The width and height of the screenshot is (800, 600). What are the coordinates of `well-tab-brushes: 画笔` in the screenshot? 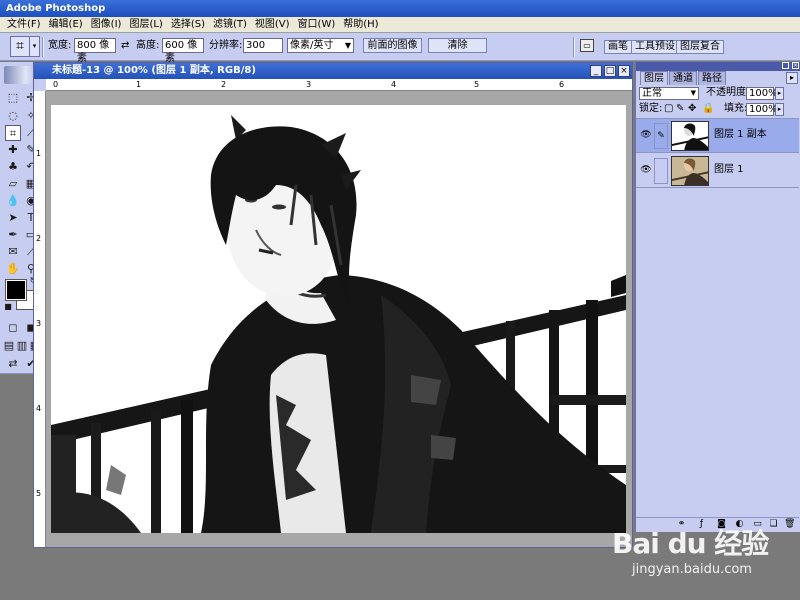 It's located at (618, 47).